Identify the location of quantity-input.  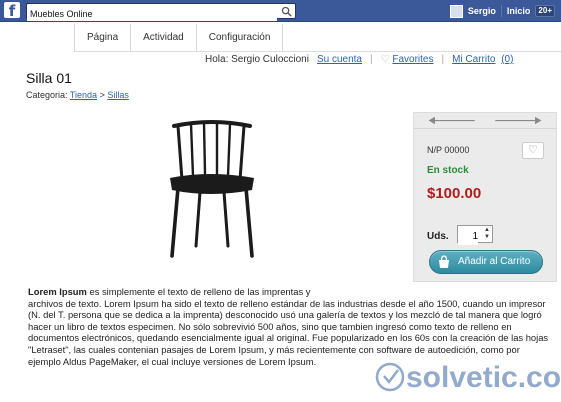
(468, 236).